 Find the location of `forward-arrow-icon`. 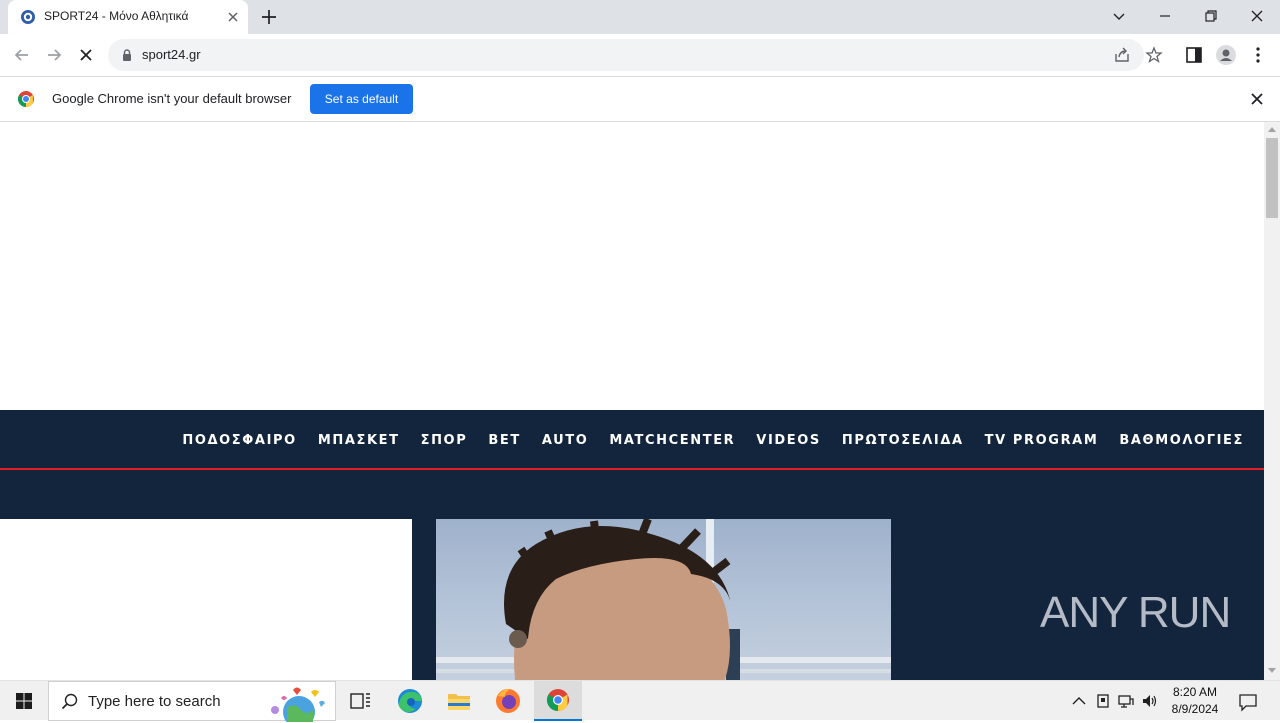

forward-arrow-icon is located at coordinates (54, 55).